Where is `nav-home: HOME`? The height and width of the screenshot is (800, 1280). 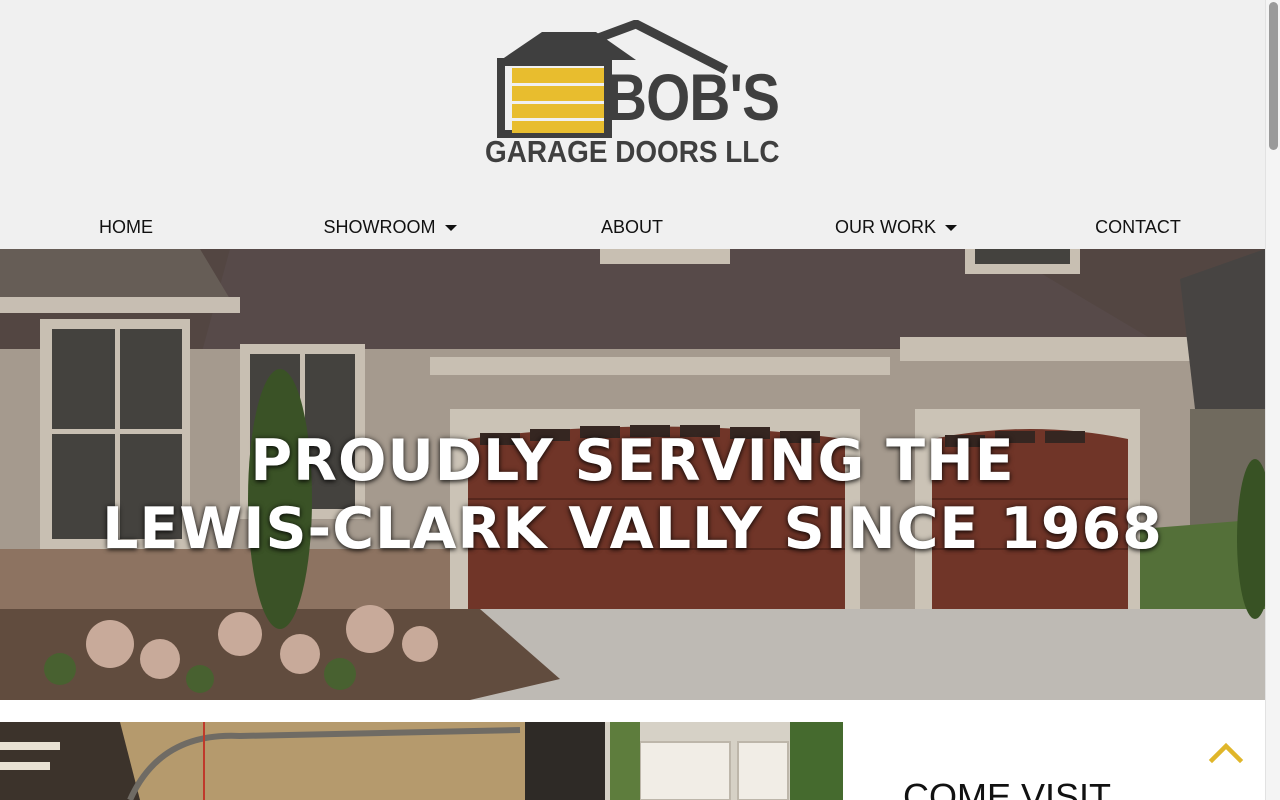
nav-home: HOME is located at coordinates (126, 227).